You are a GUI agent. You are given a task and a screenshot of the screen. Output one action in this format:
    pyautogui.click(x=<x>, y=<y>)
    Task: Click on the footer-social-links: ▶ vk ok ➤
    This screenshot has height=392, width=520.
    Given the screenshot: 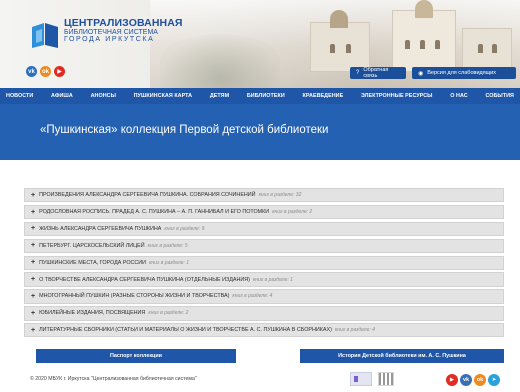 What is the action you would take?
    pyautogui.click(x=473, y=380)
    